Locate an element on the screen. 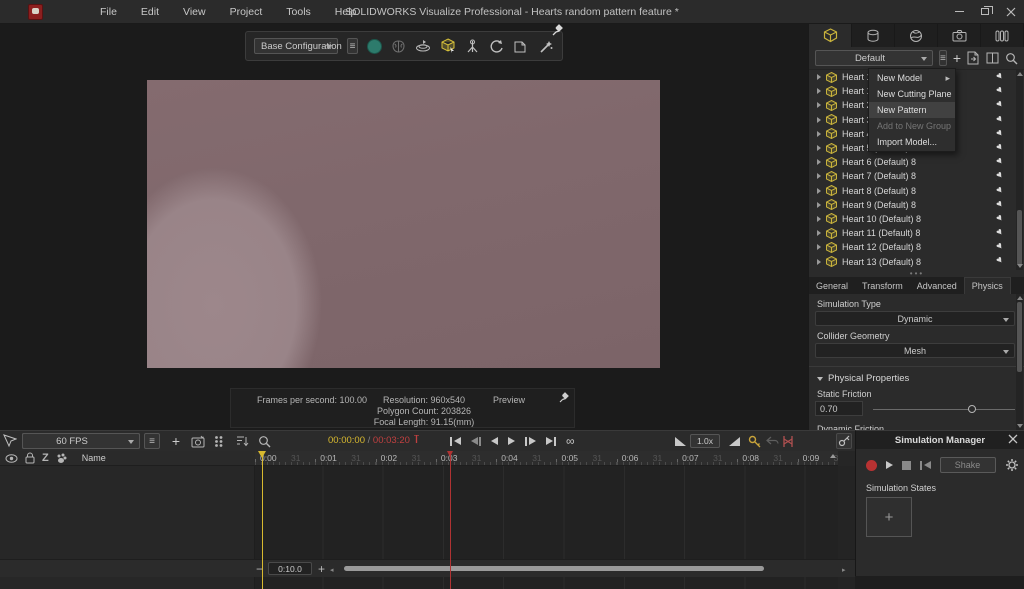  menu-item: File is located at coordinates (108, 12).